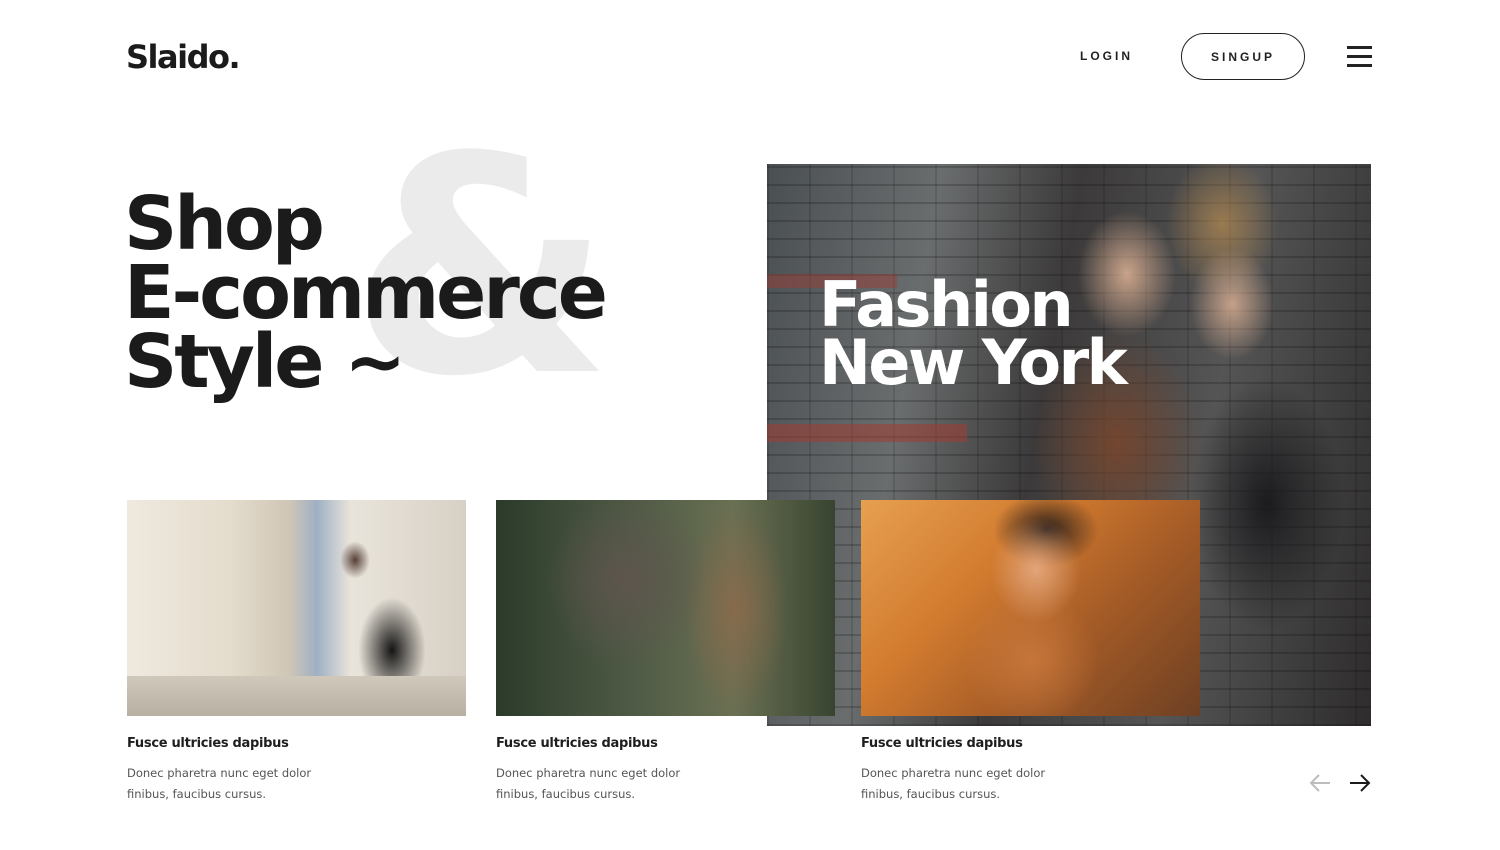 The height and width of the screenshot is (850, 1500). What do you see at coordinates (1106, 56) in the screenshot?
I see `login-link: LOGIN` at bounding box center [1106, 56].